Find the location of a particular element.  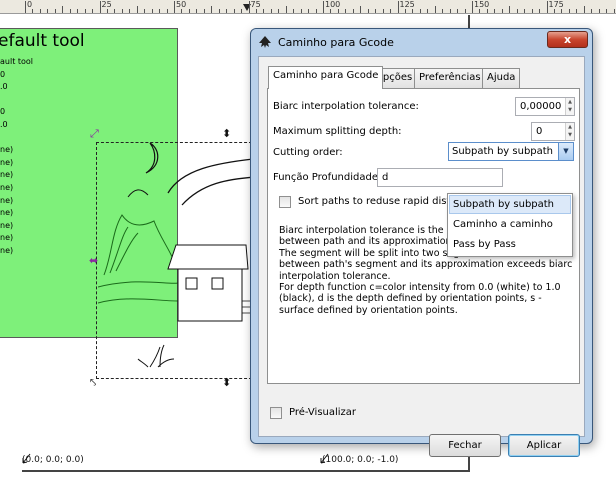

sort-paths-checkbox is located at coordinates (285, 202).